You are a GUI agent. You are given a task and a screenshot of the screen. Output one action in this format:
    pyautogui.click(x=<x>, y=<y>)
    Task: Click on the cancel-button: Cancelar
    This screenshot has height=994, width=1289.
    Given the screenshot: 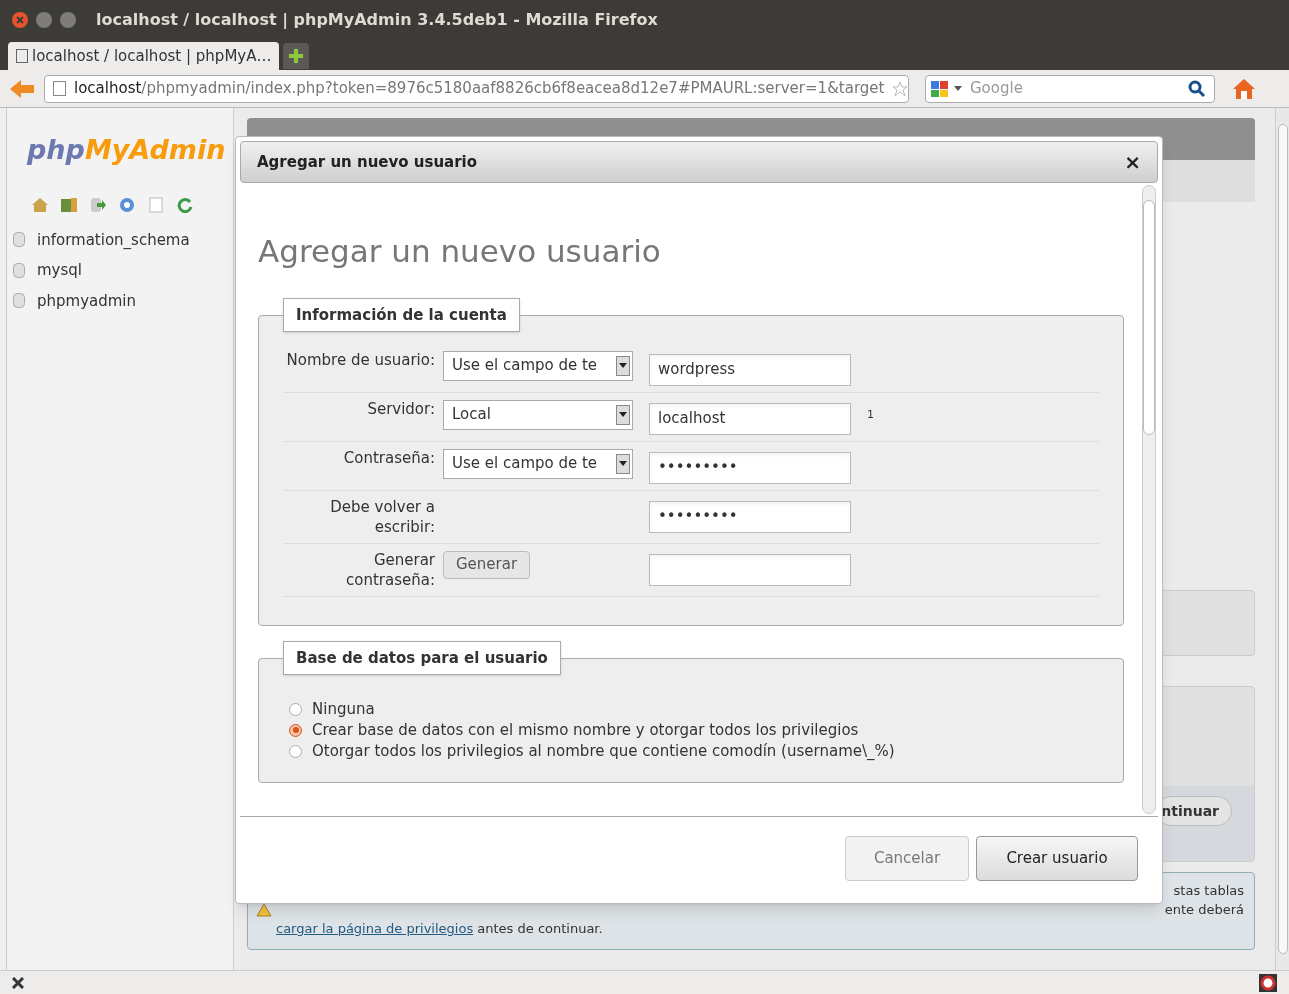 What is the action you would take?
    pyautogui.click(x=907, y=858)
    